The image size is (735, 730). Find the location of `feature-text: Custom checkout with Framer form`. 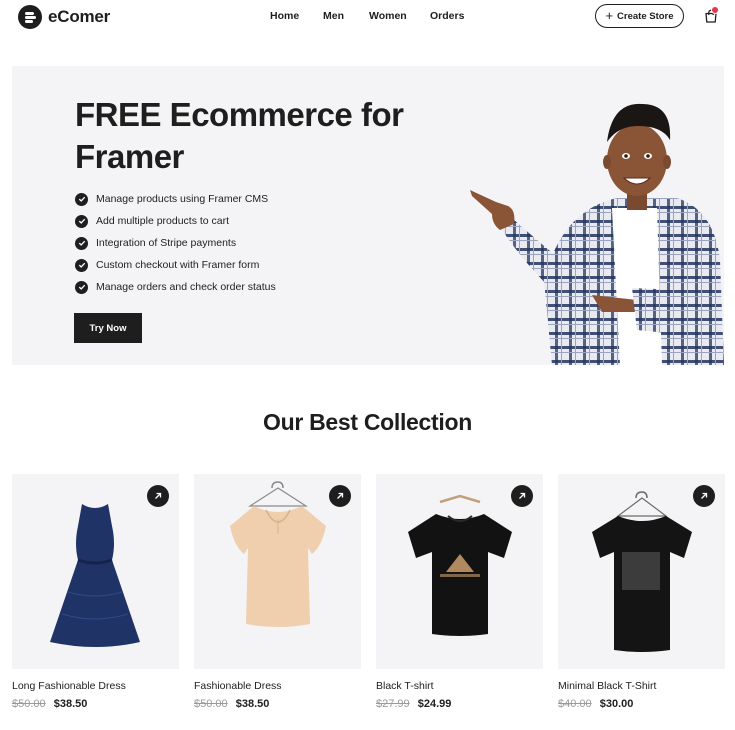

feature-text: Custom checkout with Framer form is located at coordinates (178, 265).